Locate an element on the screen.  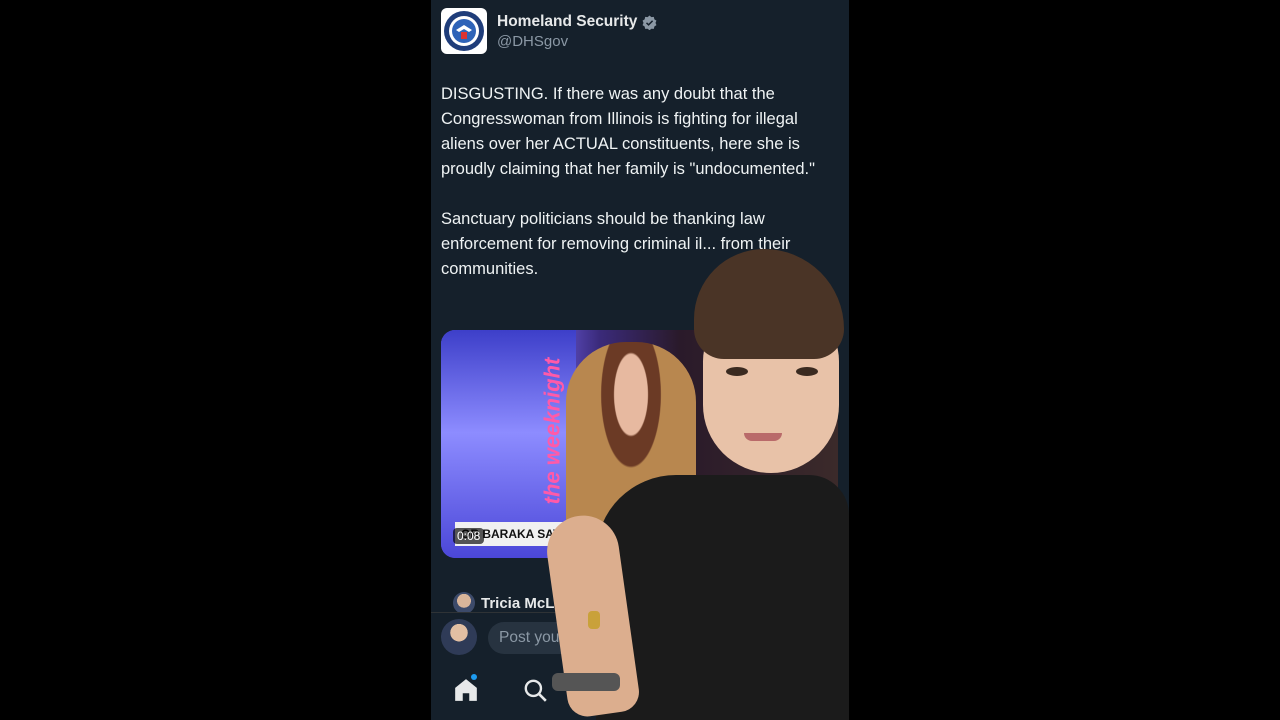
author-name: Homeland Security is located at coordinates (567, 22).